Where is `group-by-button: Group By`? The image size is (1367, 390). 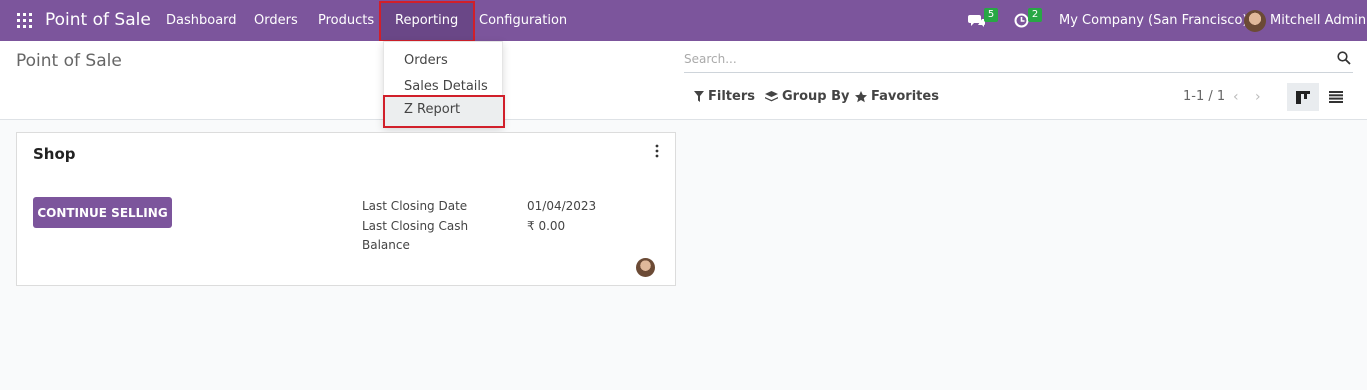
group-by-button: Group By is located at coordinates (807, 96).